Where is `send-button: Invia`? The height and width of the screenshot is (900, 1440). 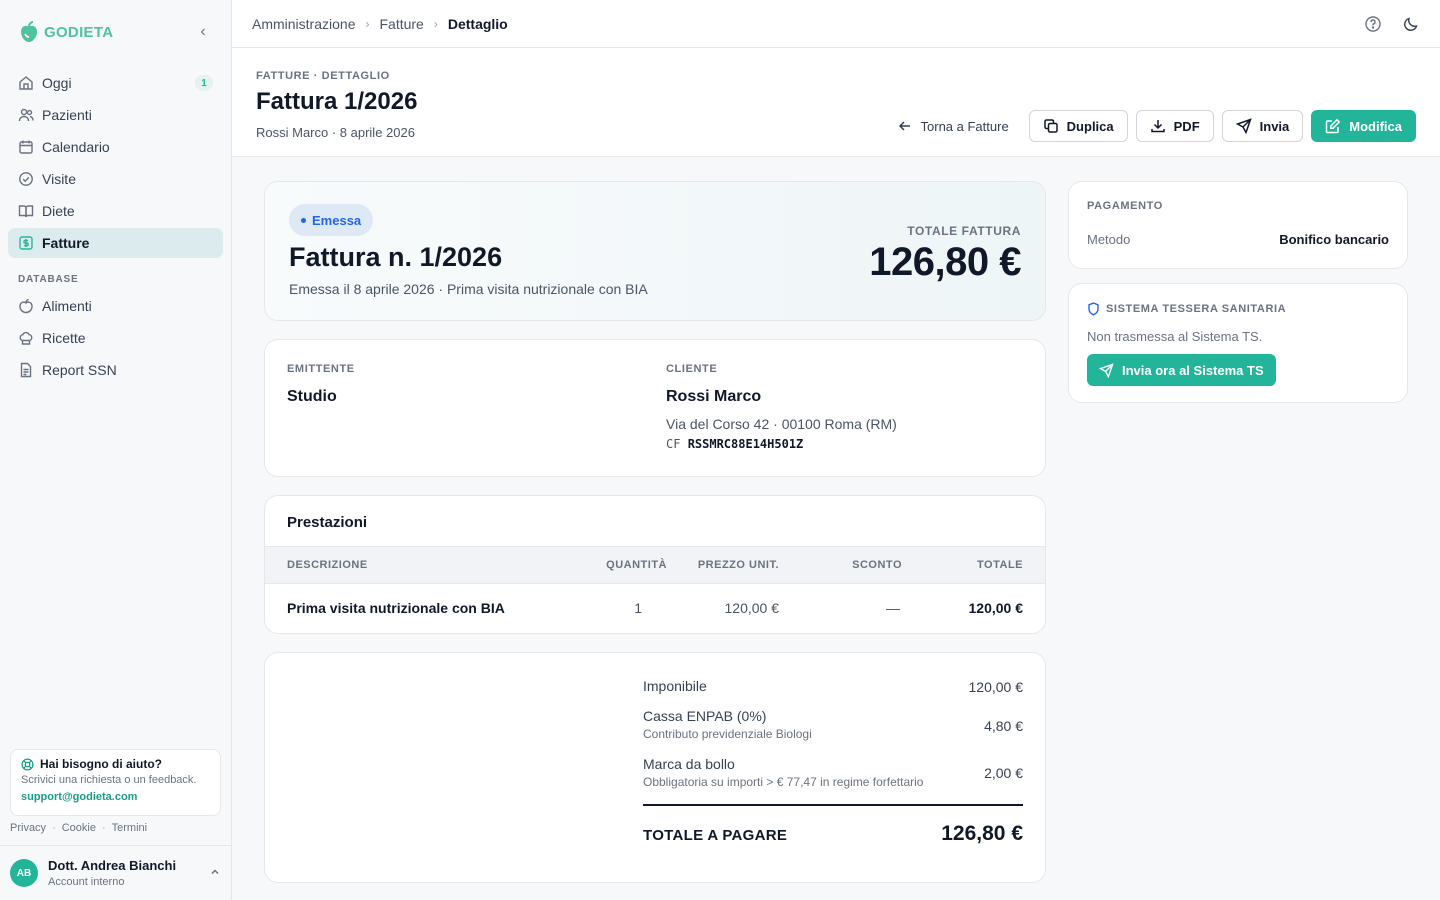
send-button: Invia is located at coordinates (1262, 126).